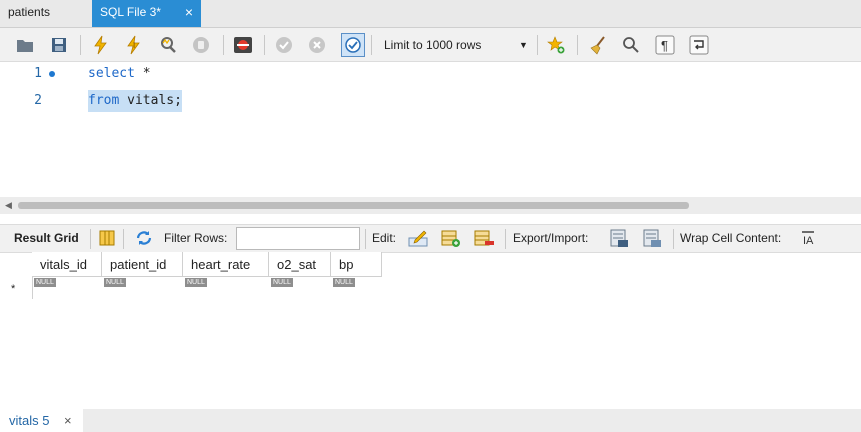  What do you see at coordinates (29, 420) in the screenshot?
I see `result-tab-label: vitals 5` at bounding box center [29, 420].